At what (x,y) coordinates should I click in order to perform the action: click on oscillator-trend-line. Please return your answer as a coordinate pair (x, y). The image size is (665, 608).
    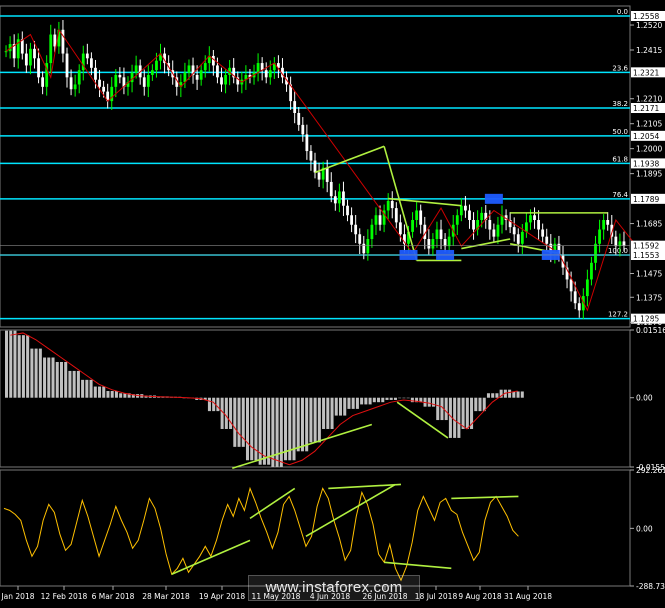
    Looking at the image, I should click on (211, 557).